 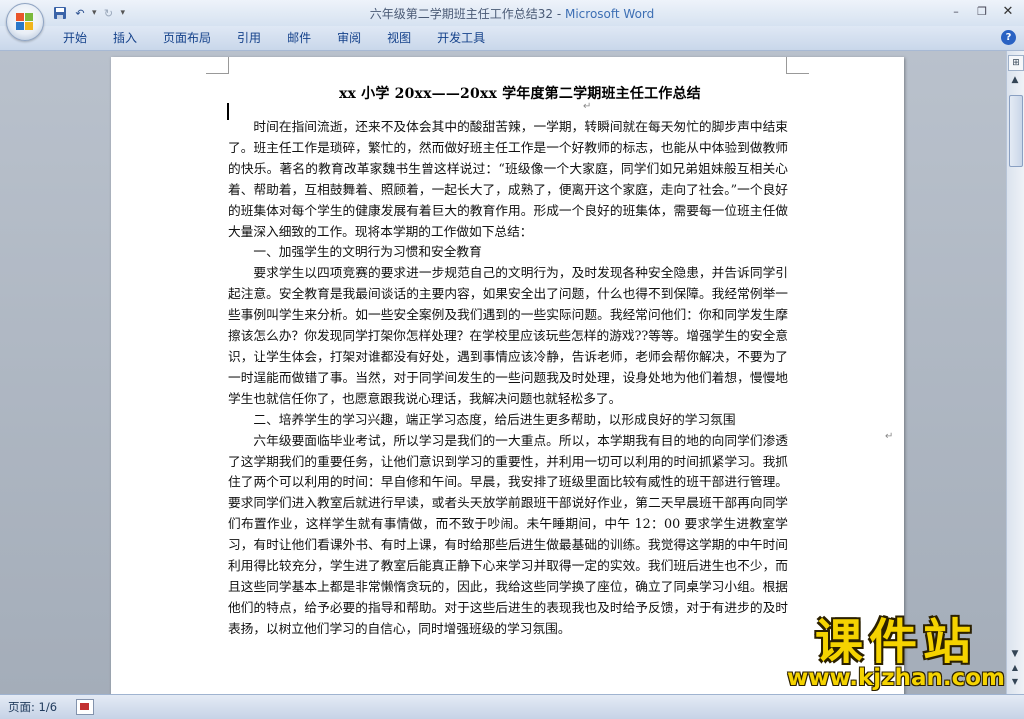 What do you see at coordinates (75, 38) in the screenshot?
I see `tab-home: 开始` at bounding box center [75, 38].